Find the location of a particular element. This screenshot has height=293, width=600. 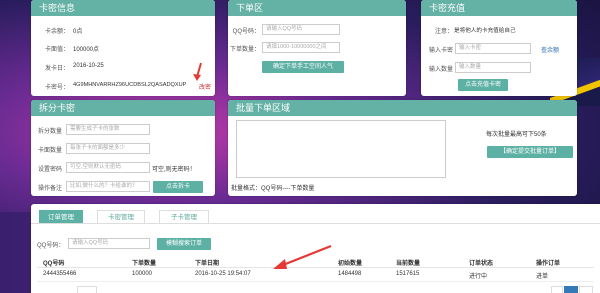

recharge-qty-input: 输入数量 is located at coordinates (493, 67).